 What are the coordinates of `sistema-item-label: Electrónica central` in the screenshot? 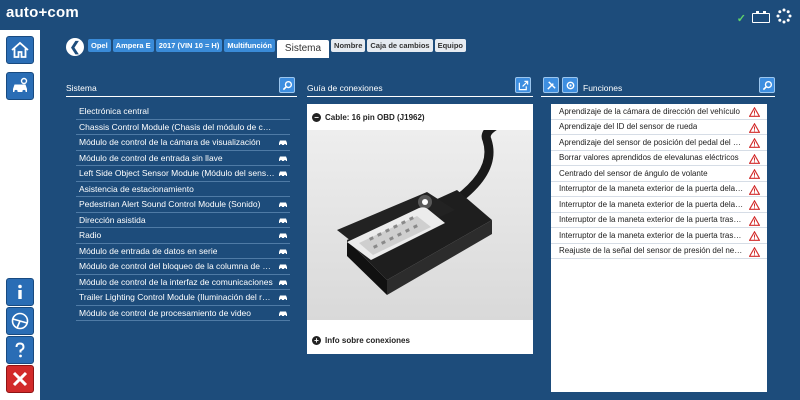 It's located at (114, 111).